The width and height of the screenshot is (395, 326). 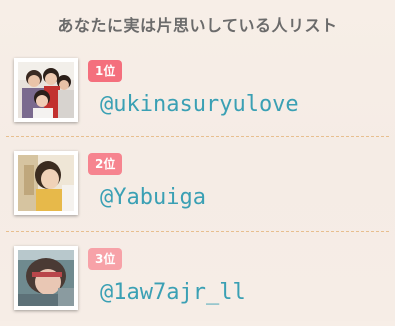 What do you see at coordinates (105, 164) in the screenshot?
I see `rank-badge: 2位` at bounding box center [105, 164].